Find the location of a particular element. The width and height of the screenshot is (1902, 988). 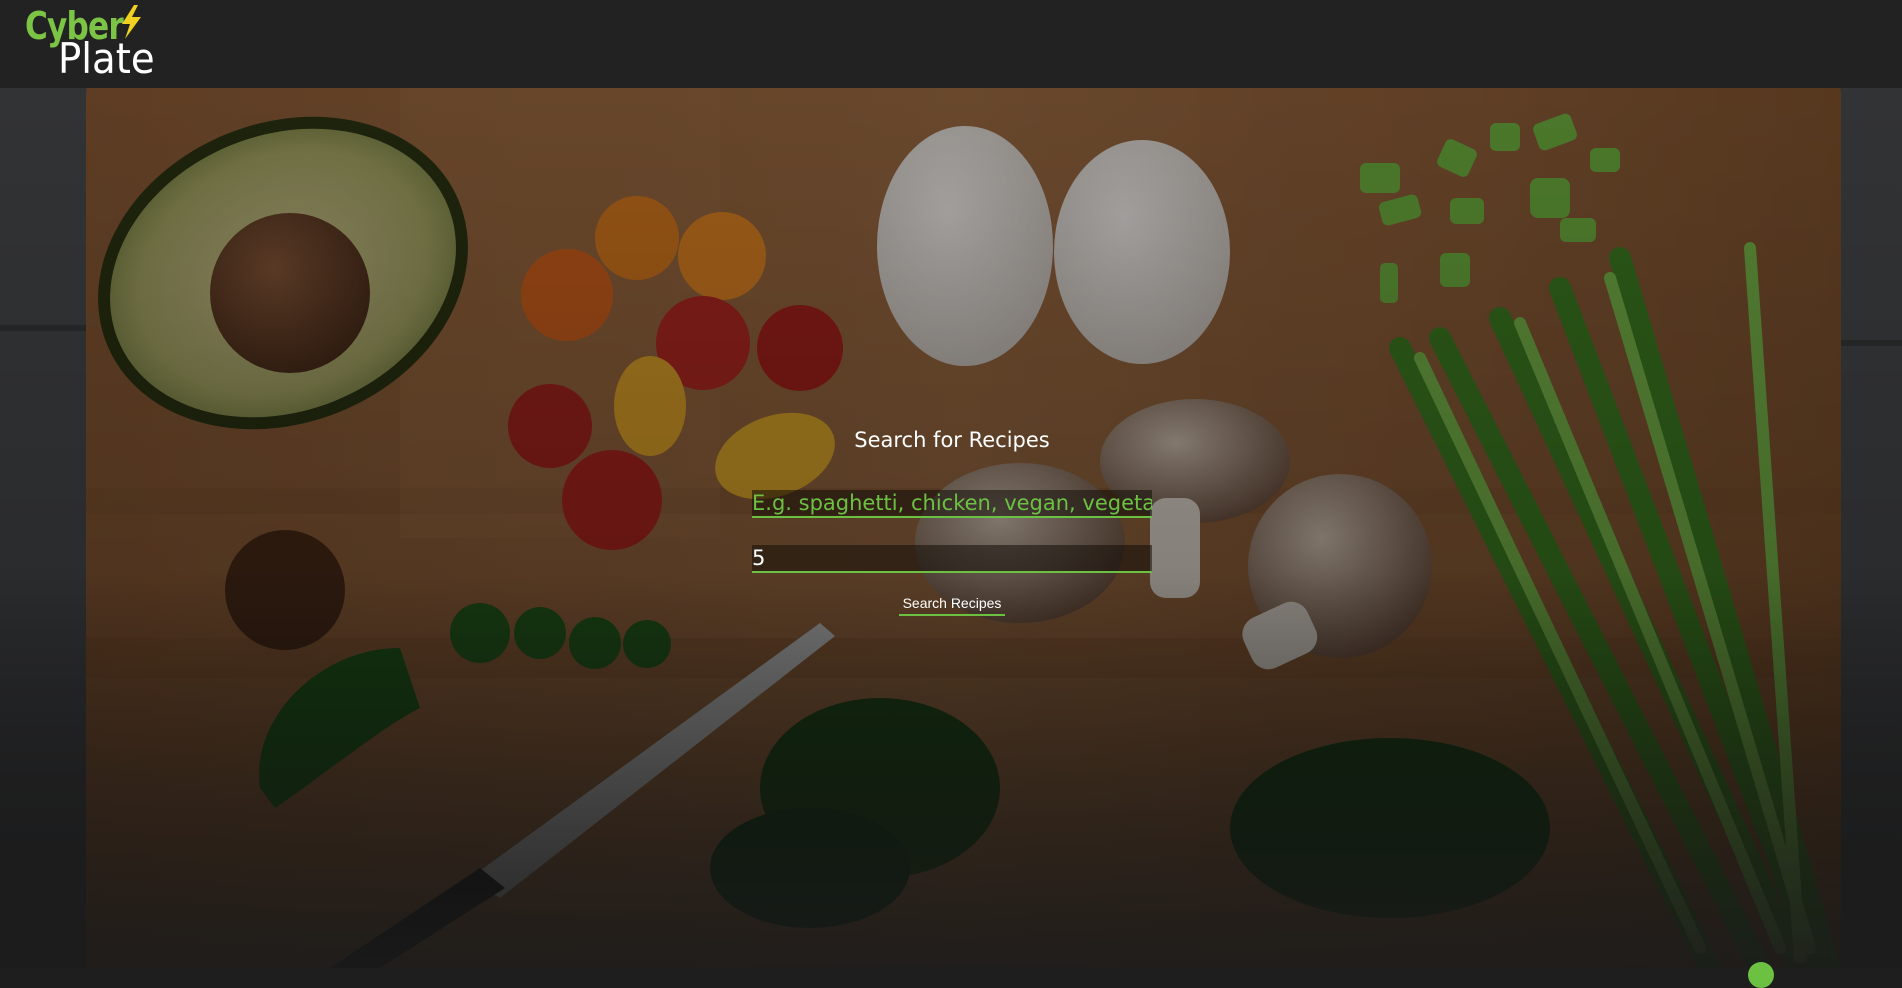

search-title: Search for Recipes is located at coordinates (952, 440).